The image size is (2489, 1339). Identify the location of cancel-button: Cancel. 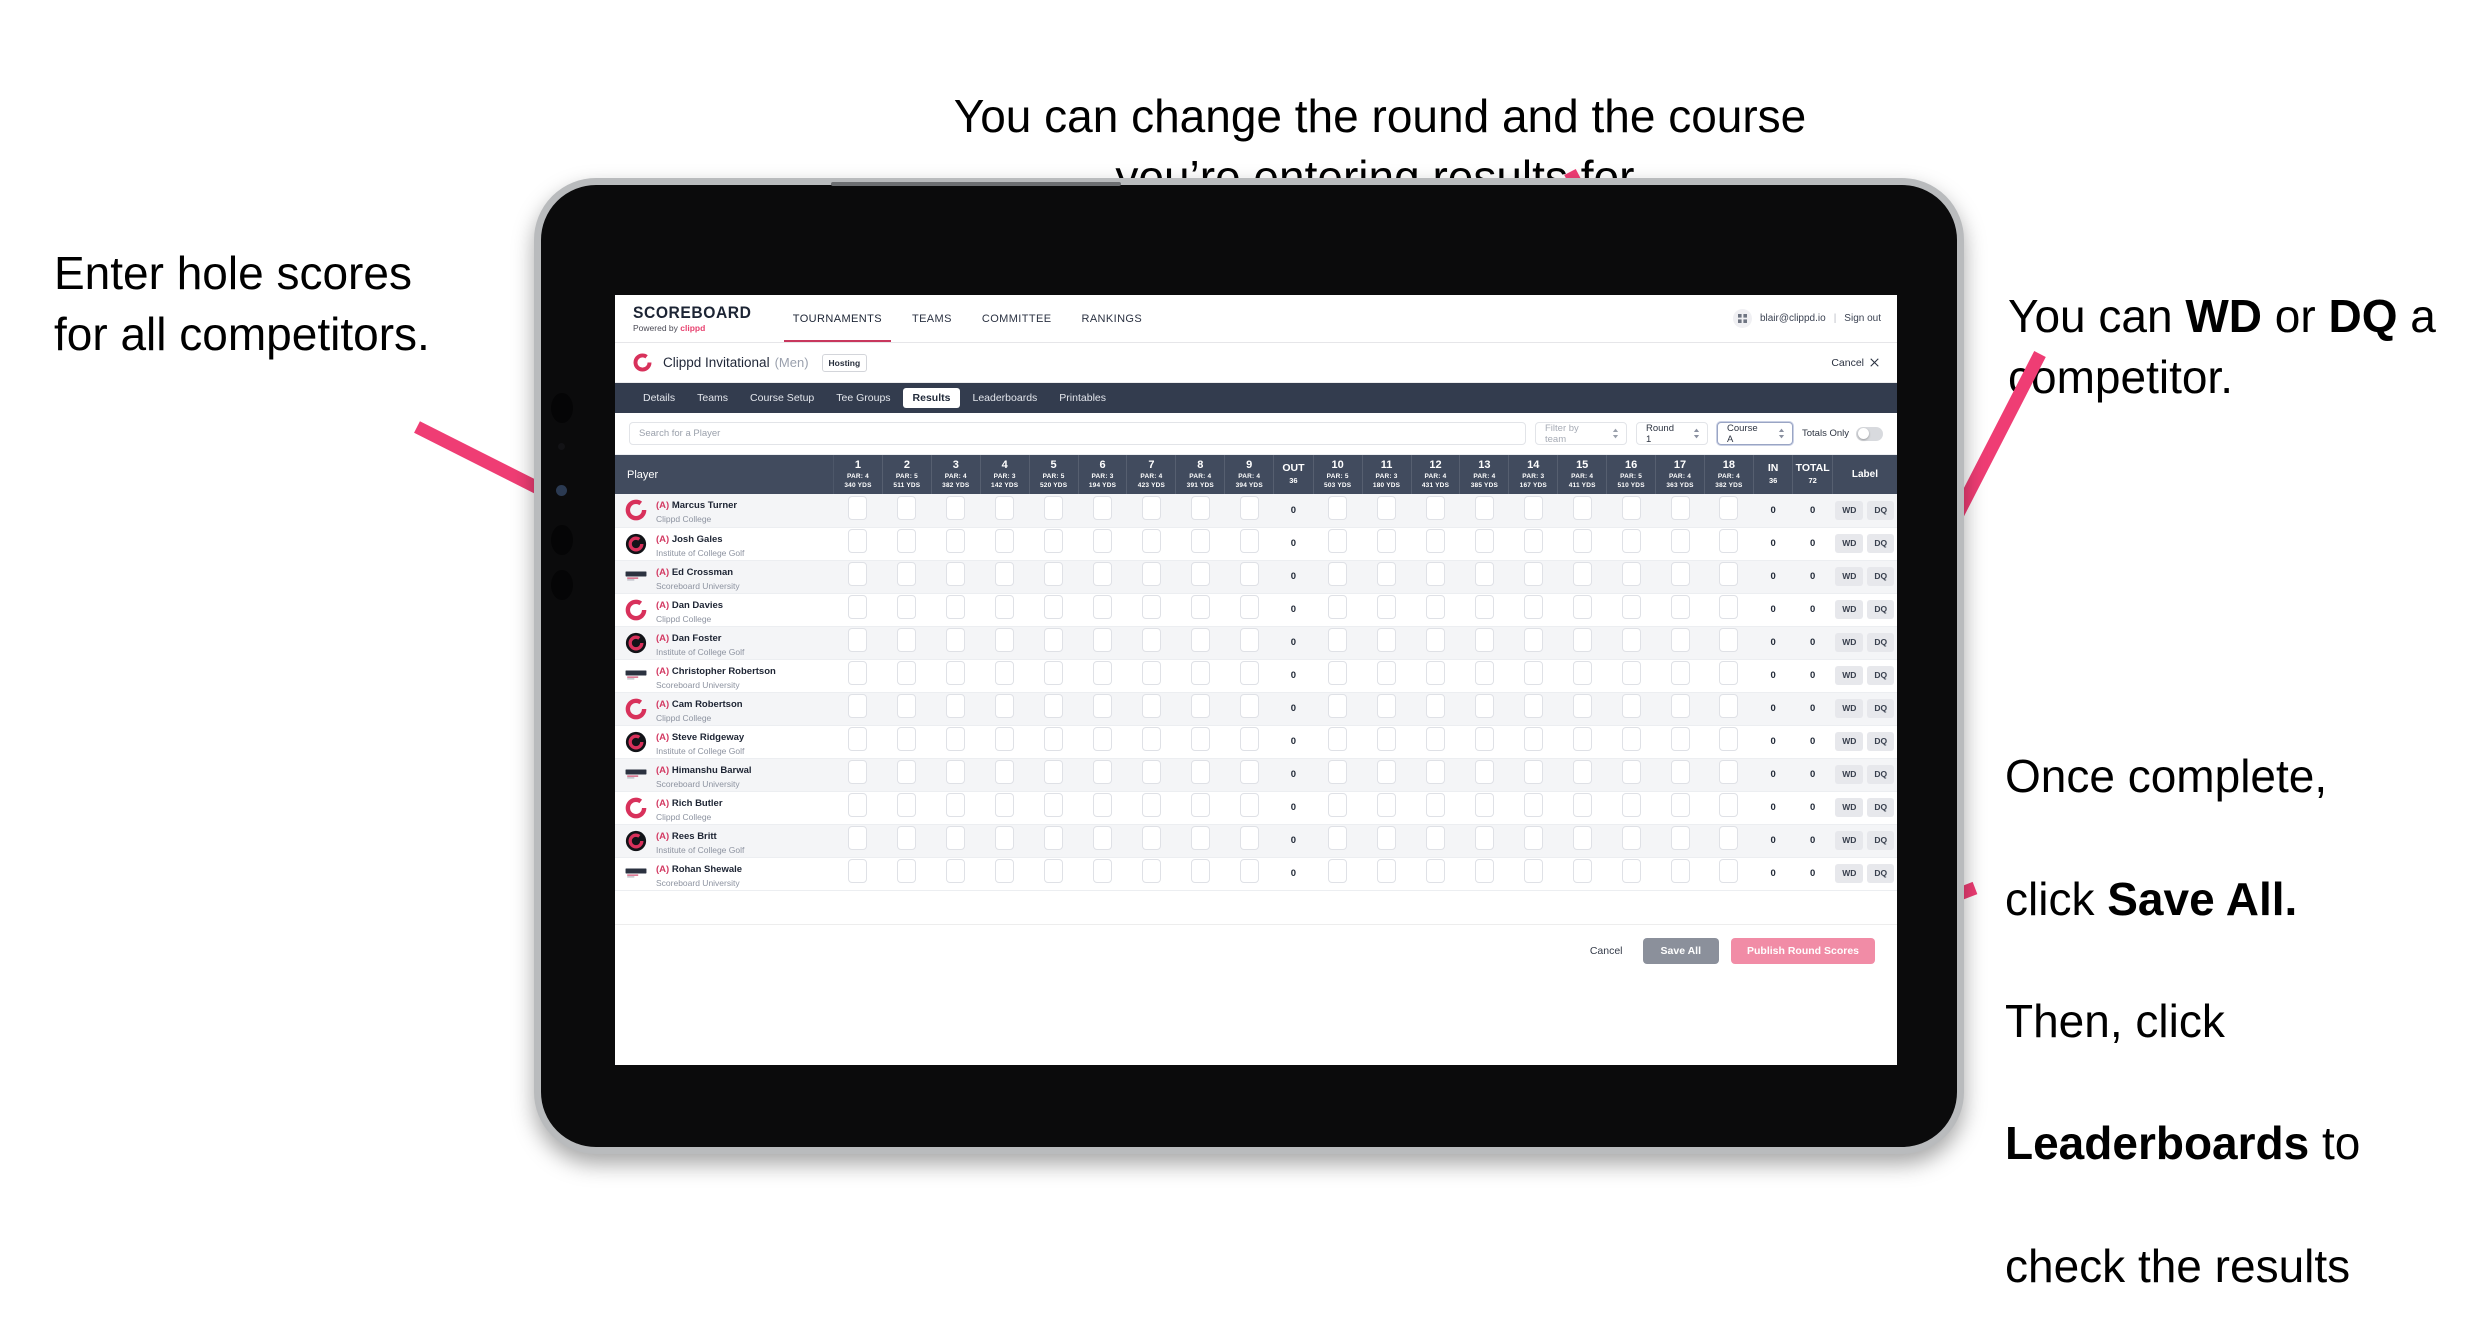
(1606, 951).